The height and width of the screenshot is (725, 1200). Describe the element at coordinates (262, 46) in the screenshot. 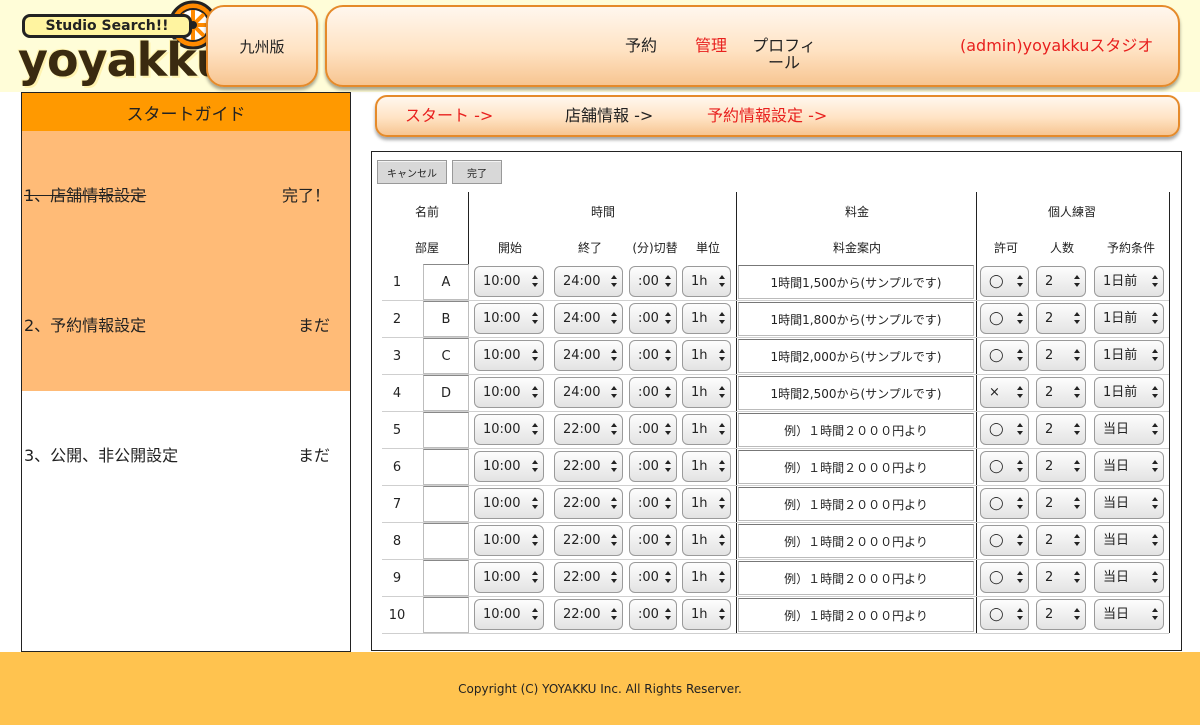

I see `region-button: 九州版` at that location.